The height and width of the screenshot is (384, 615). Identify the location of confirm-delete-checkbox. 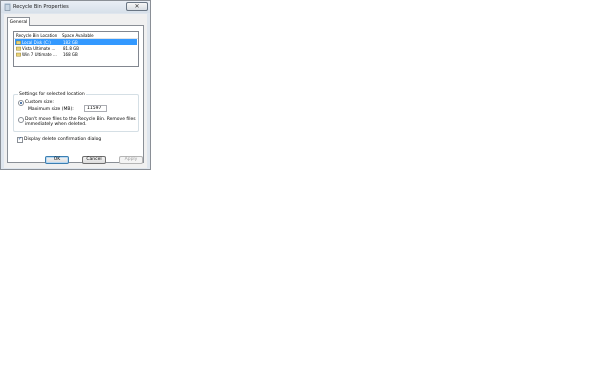
(20, 139).